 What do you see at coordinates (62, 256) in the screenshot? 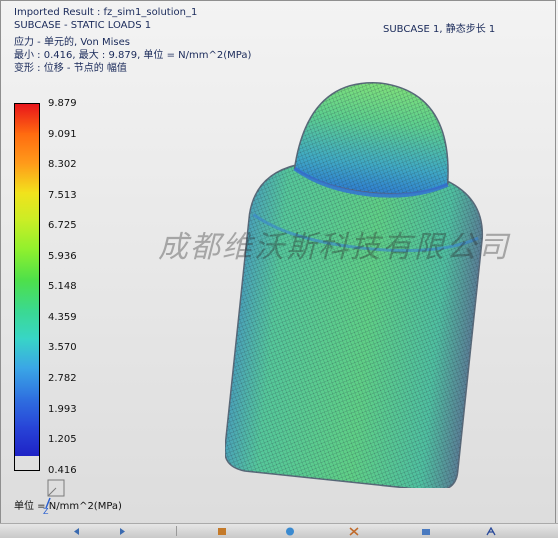
I see `legend-tick-label: 5.936` at bounding box center [62, 256].